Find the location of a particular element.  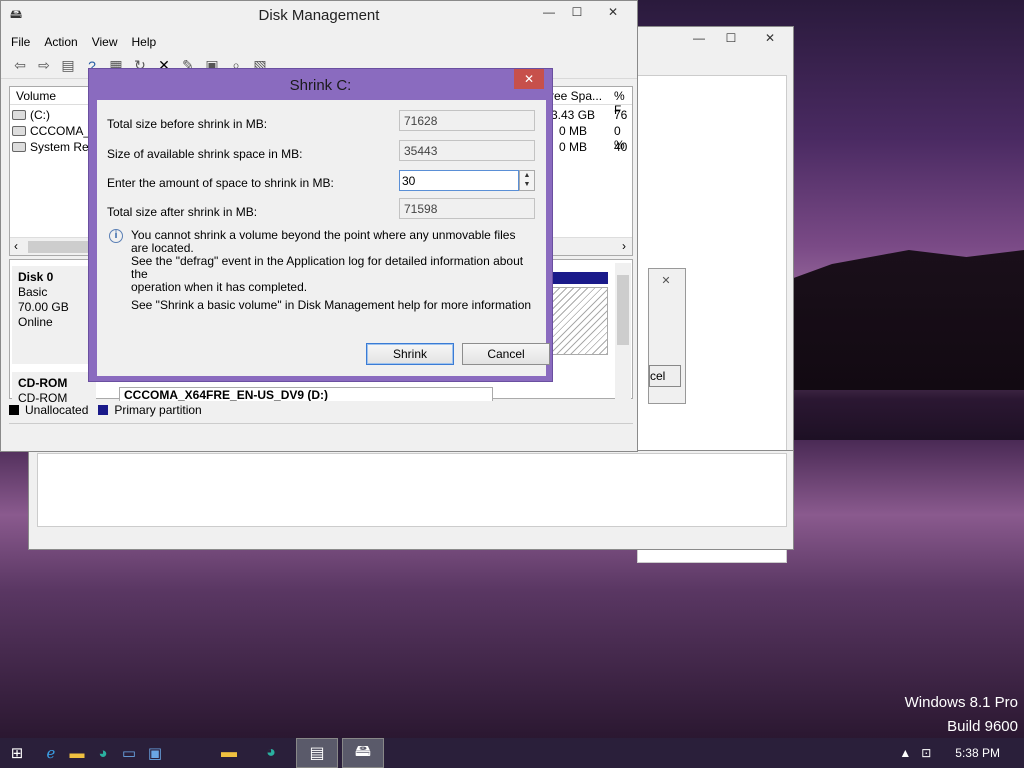

total-after-label: Total size after shrink in MB: is located at coordinates (182, 212).